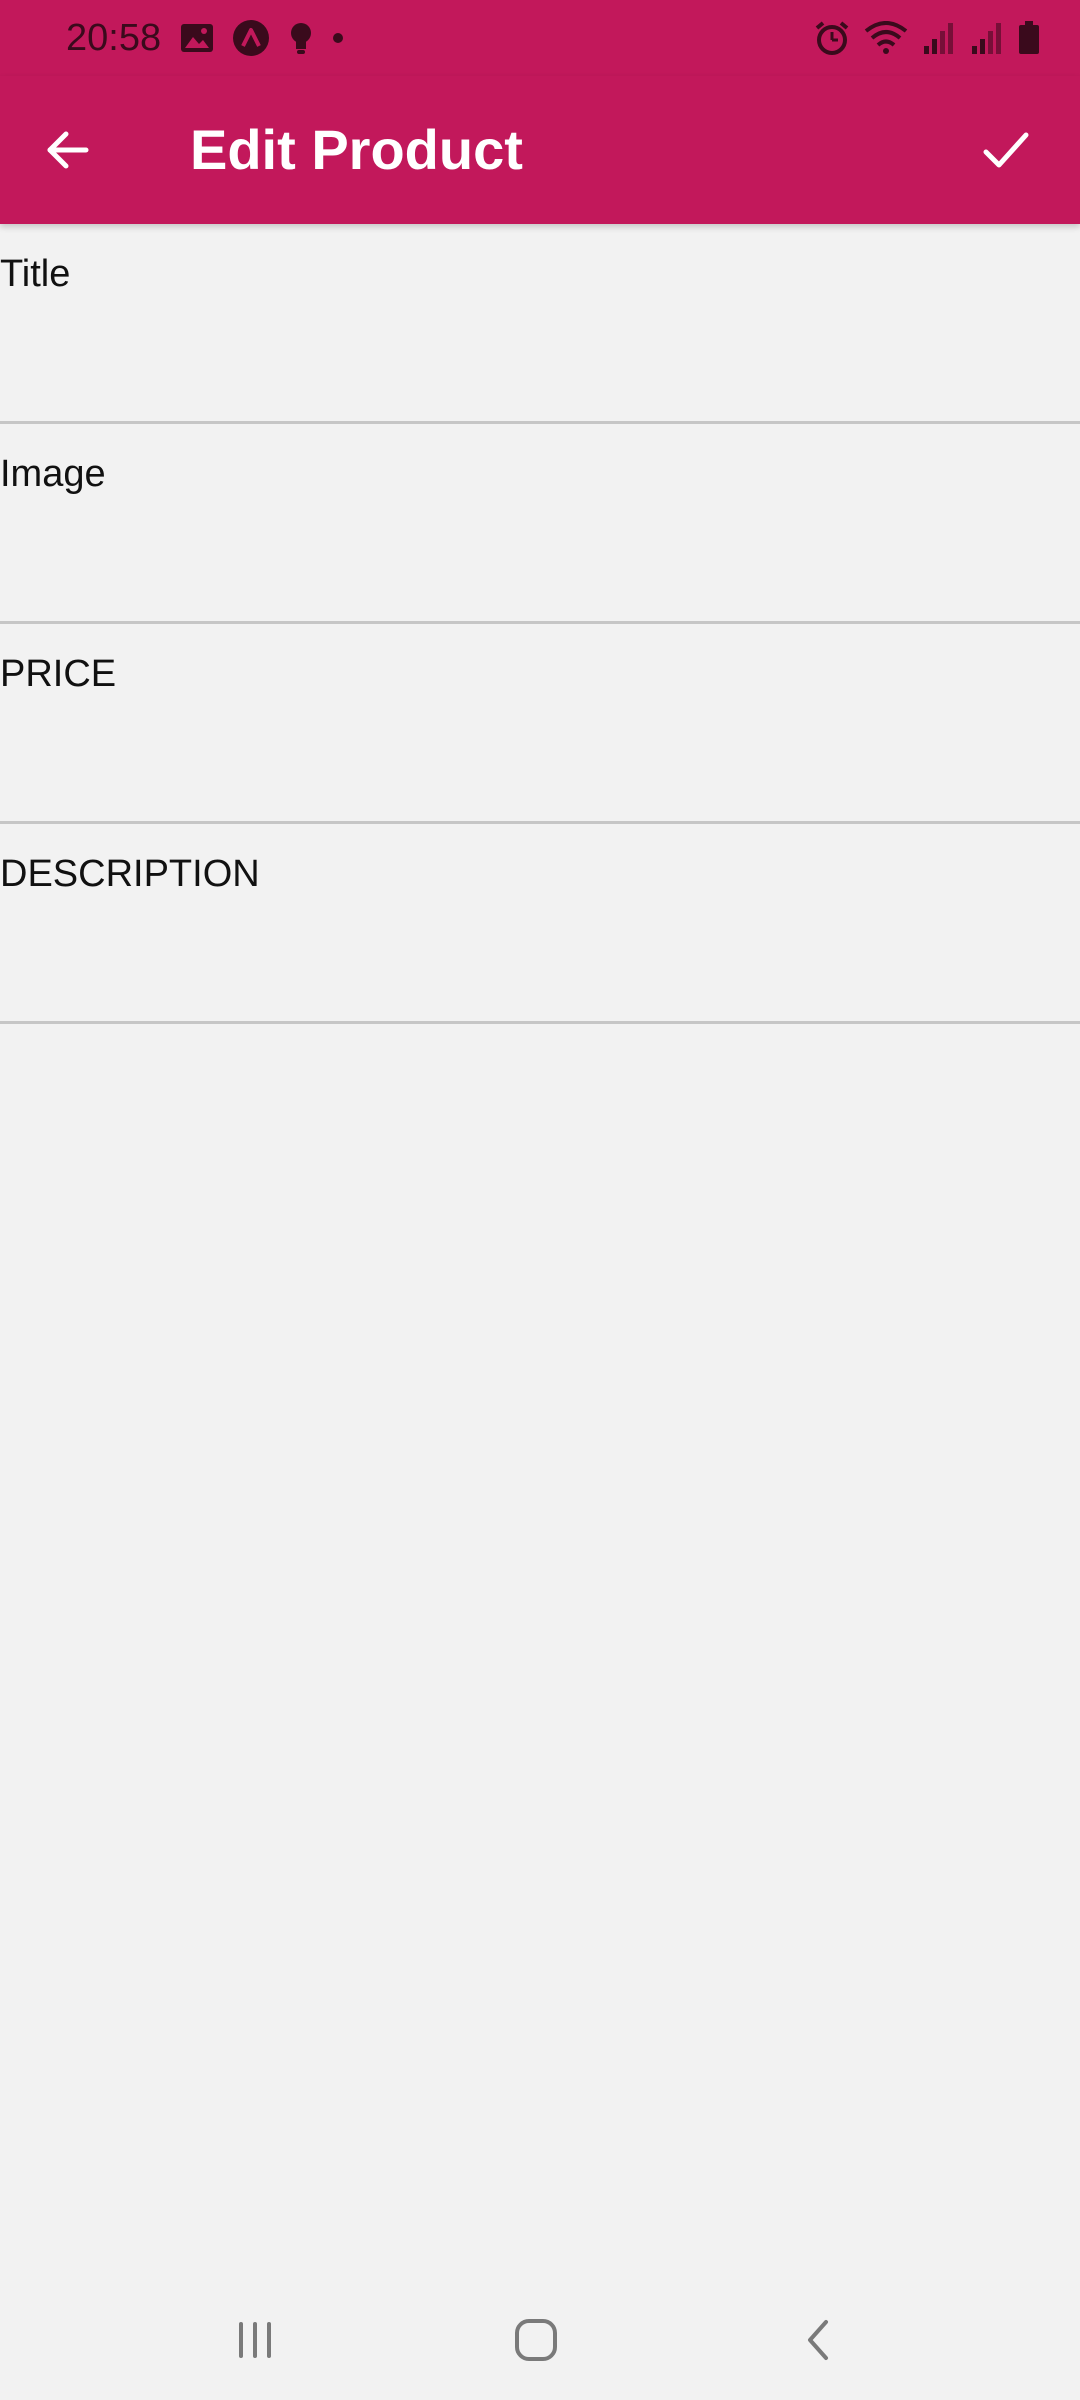  I want to click on title-field: Title, so click(540, 324).